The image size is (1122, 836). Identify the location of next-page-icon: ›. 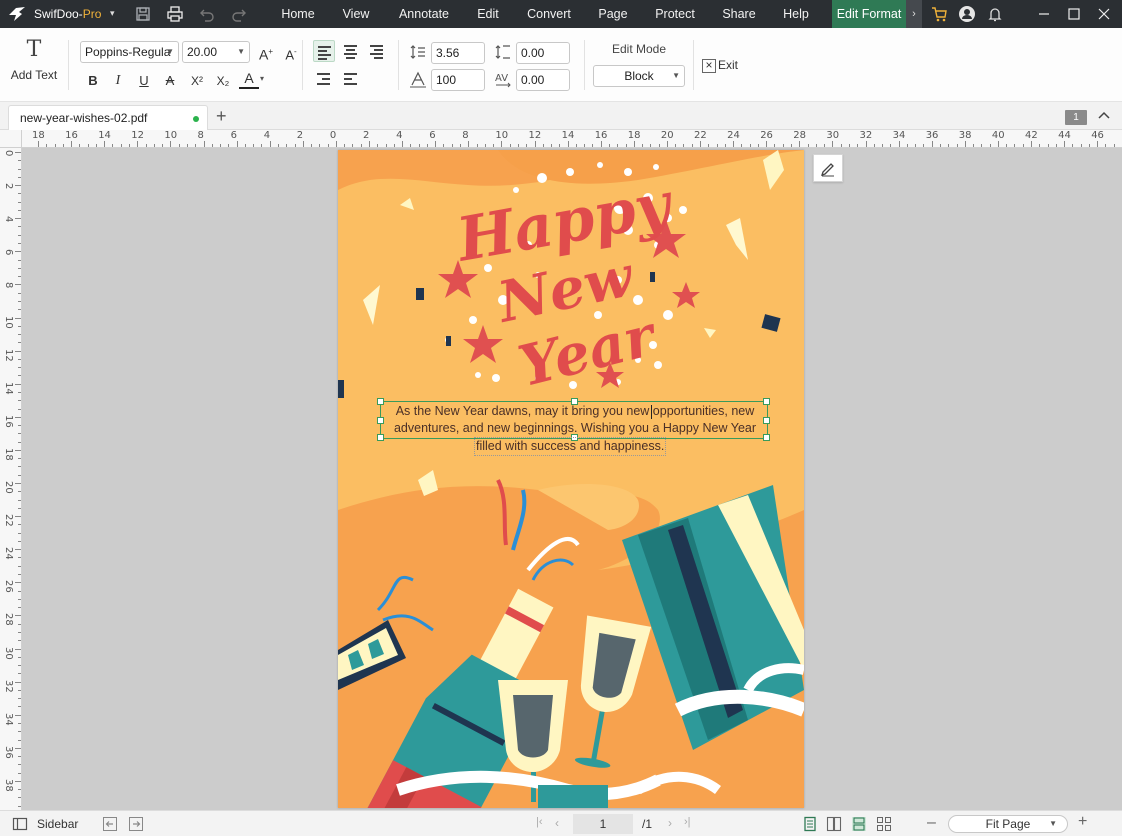
(670, 823).